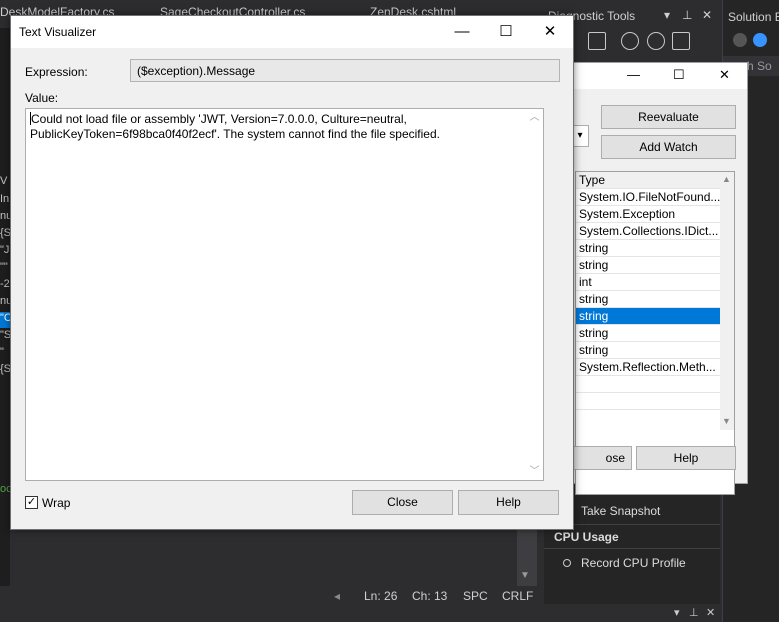 Image resolution: width=779 pixels, height=622 pixels. Describe the element at coordinates (56, 72) in the screenshot. I see `expression-label: Expression:` at that location.